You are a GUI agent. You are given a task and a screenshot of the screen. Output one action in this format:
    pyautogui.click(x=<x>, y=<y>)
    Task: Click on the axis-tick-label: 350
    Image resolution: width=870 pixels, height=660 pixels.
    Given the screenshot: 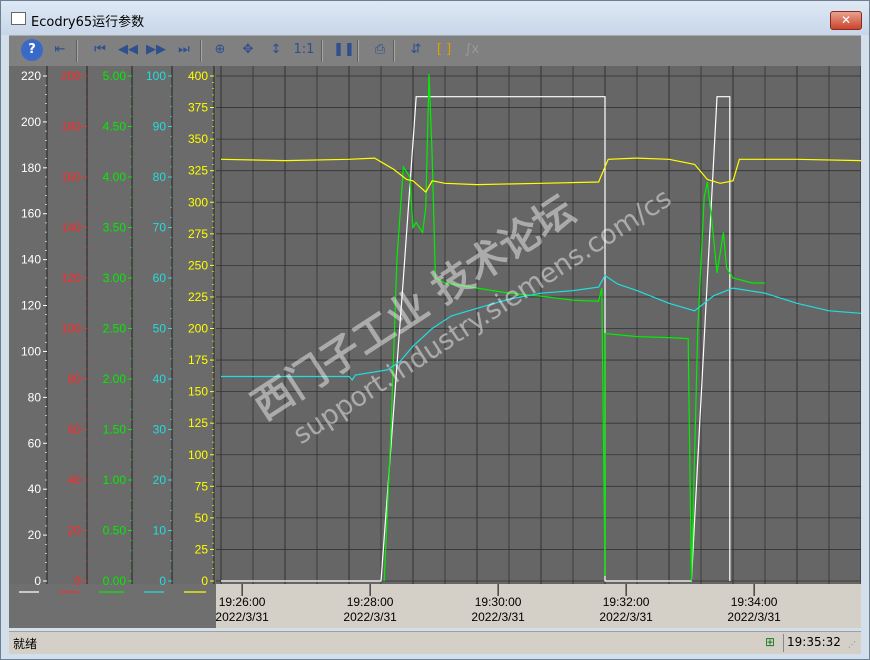 What is the action you would take?
    pyautogui.click(x=198, y=139)
    